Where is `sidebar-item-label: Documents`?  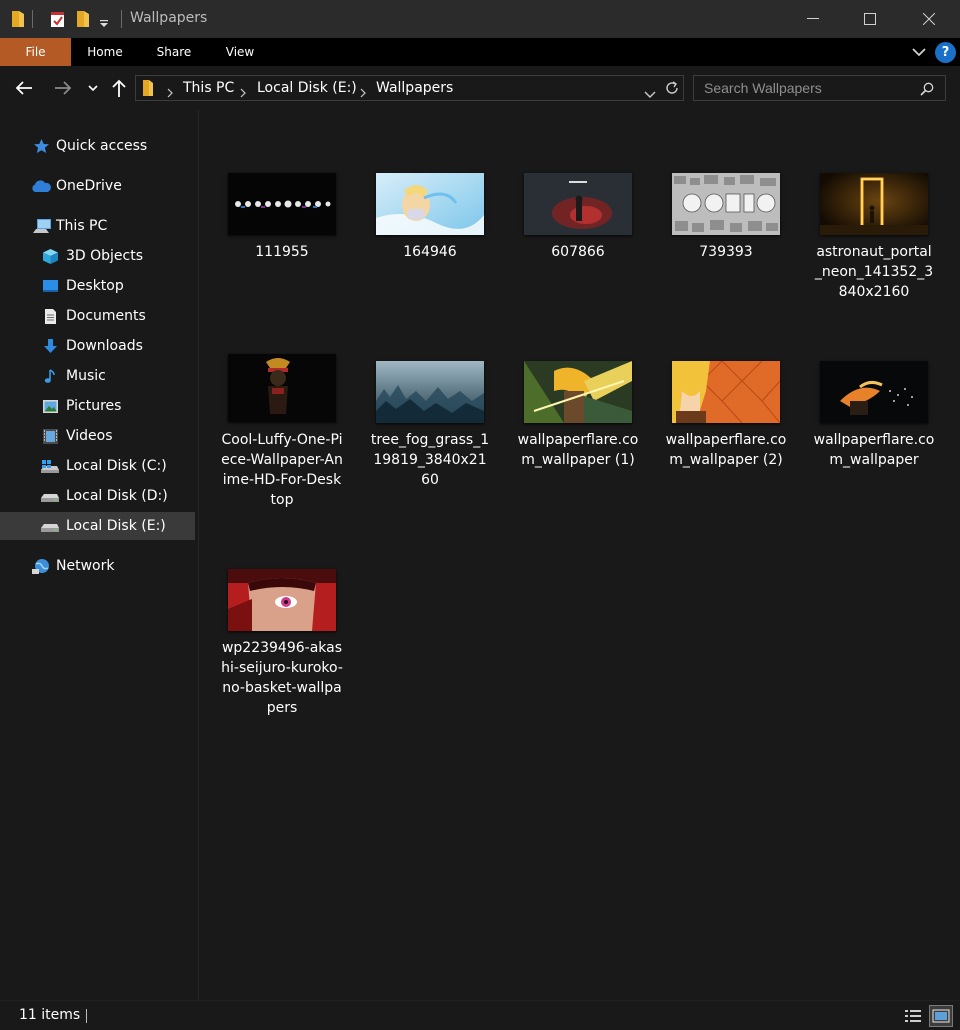 sidebar-item-label: Documents is located at coordinates (106, 316).